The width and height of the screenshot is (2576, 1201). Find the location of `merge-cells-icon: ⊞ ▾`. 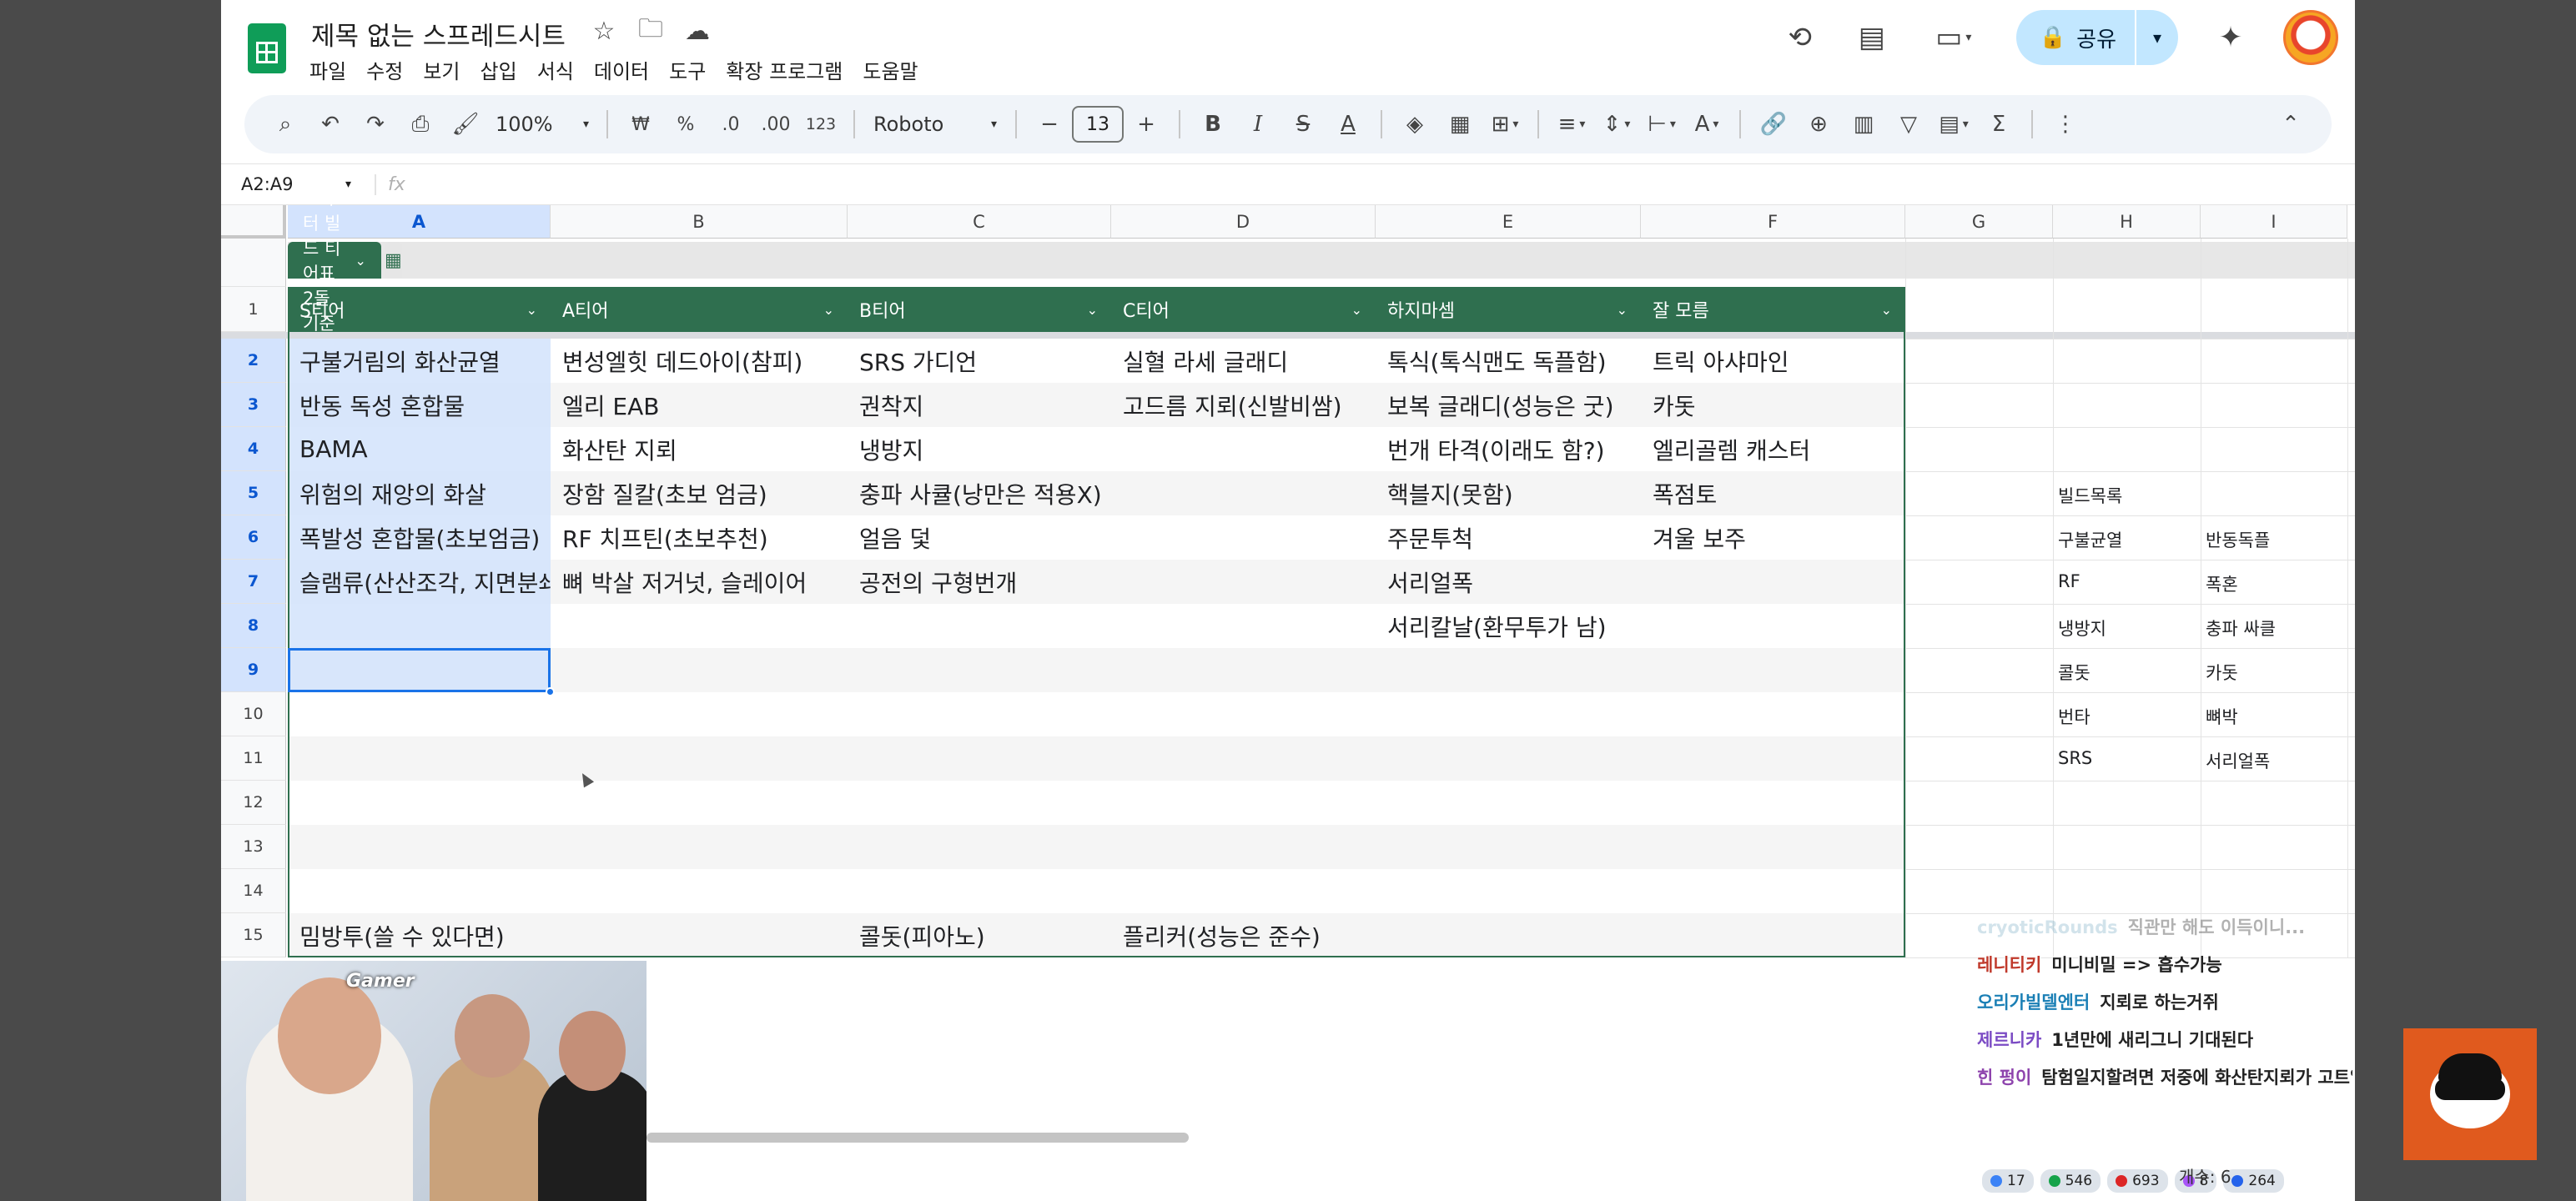

merge-cells-icon: ⊞ ▾ is located at coordinates (1505, 124).